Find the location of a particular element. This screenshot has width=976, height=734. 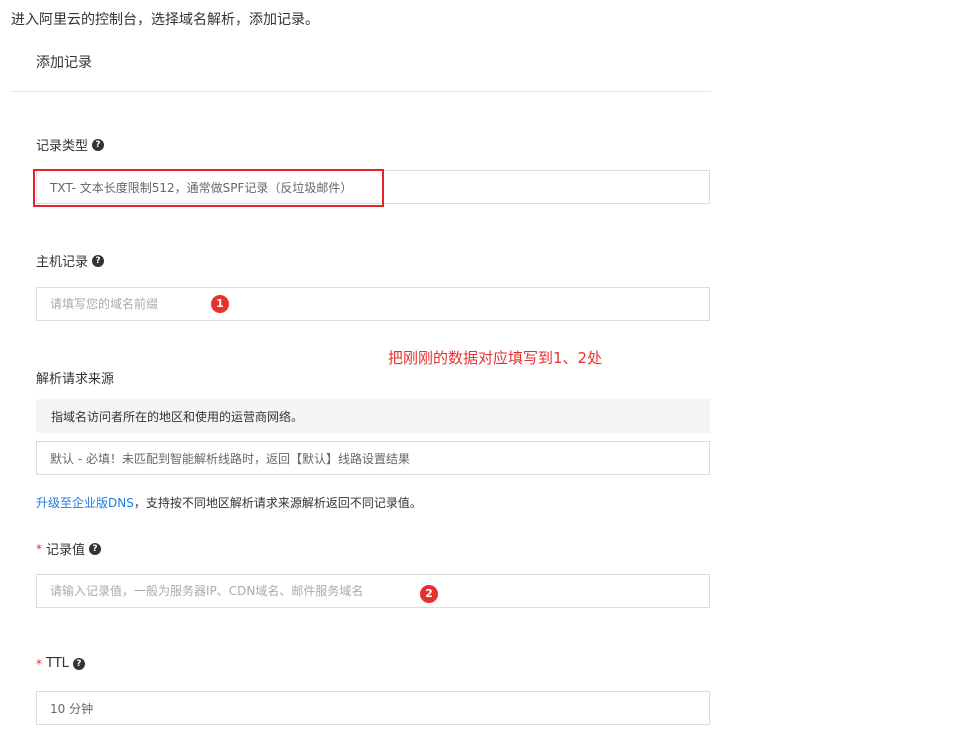

host-record-input is located at coordinates (230, 304).